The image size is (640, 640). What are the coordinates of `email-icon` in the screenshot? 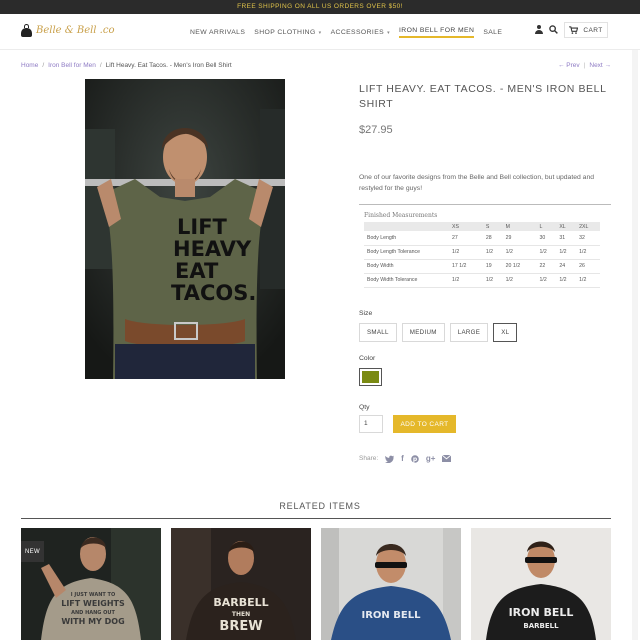 It's located at (447, 458).